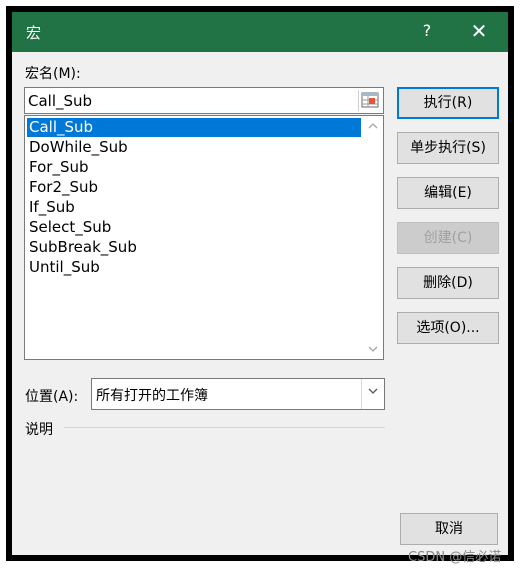  I want to click on macro-list-item: Call_Sub, so click(194, 127).